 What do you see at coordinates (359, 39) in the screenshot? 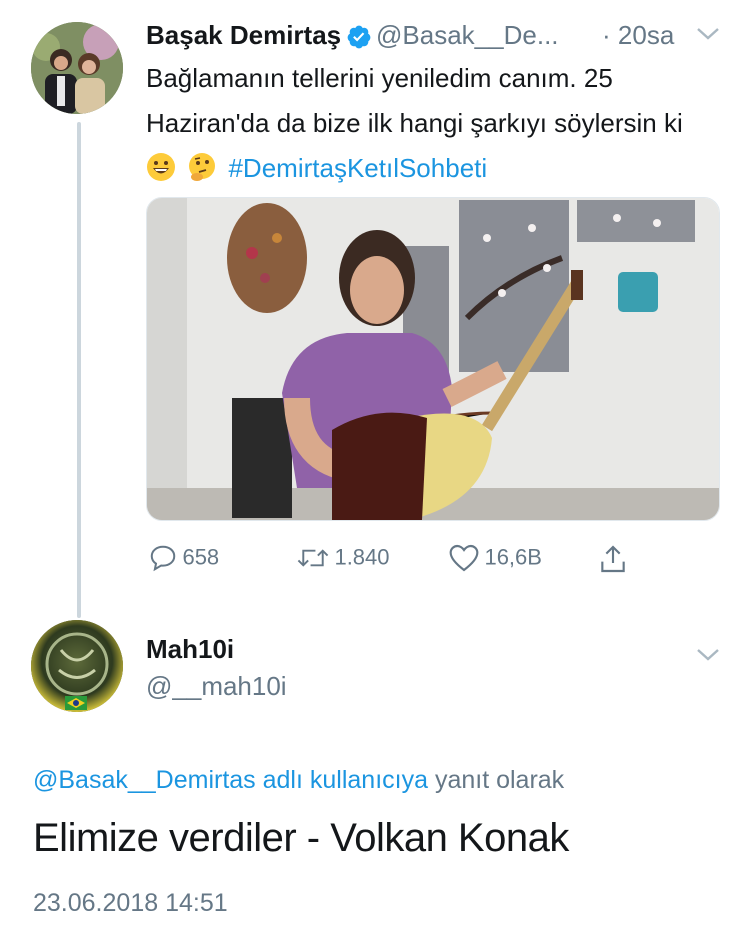
I see `verified-badge-icon` at bounding box center [359, 39].